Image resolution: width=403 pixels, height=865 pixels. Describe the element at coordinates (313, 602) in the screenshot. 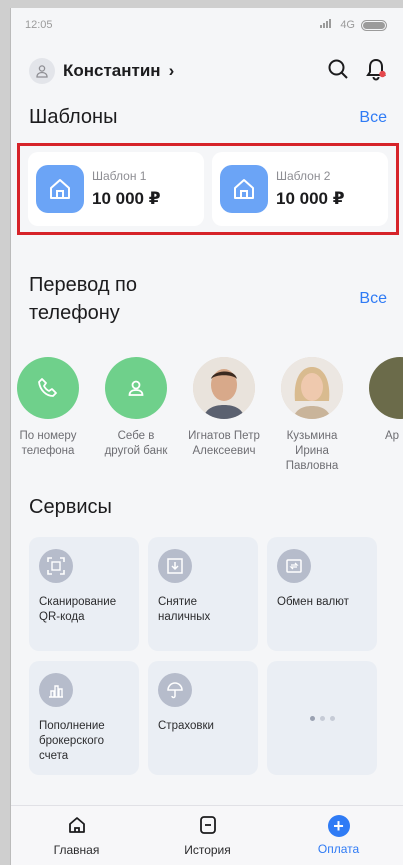

I see `service-label: Обмен валют` at that location.